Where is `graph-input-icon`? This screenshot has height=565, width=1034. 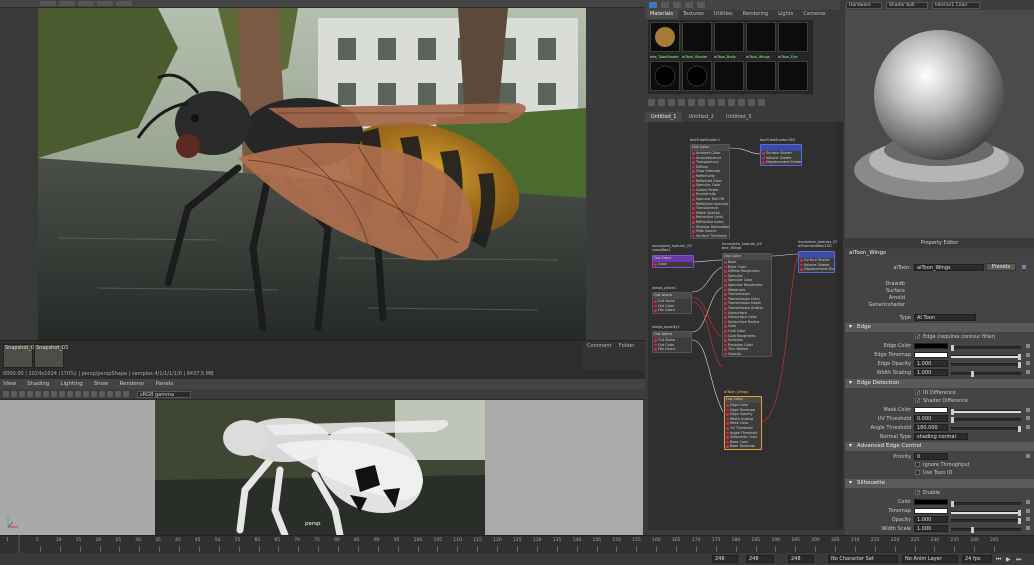 graph-input-icon is located at coordinates (661, 102).